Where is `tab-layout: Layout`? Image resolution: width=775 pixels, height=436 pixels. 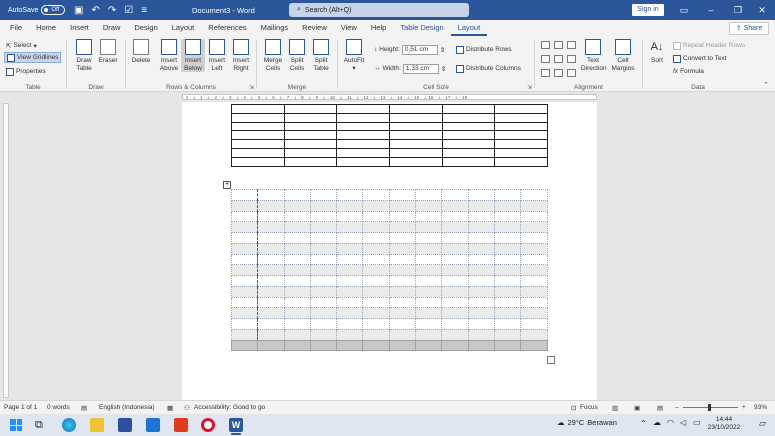 tab-layout: Layout is located at coordinates (183, 28).